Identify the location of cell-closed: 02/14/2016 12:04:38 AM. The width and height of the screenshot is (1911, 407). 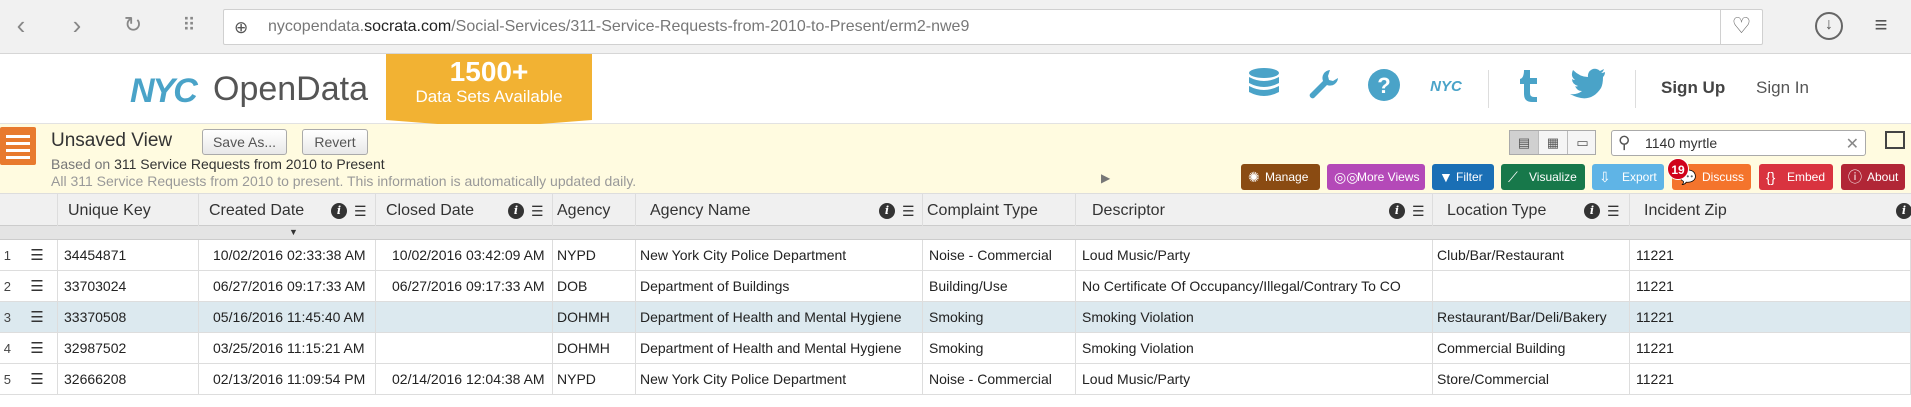
(464, 379).